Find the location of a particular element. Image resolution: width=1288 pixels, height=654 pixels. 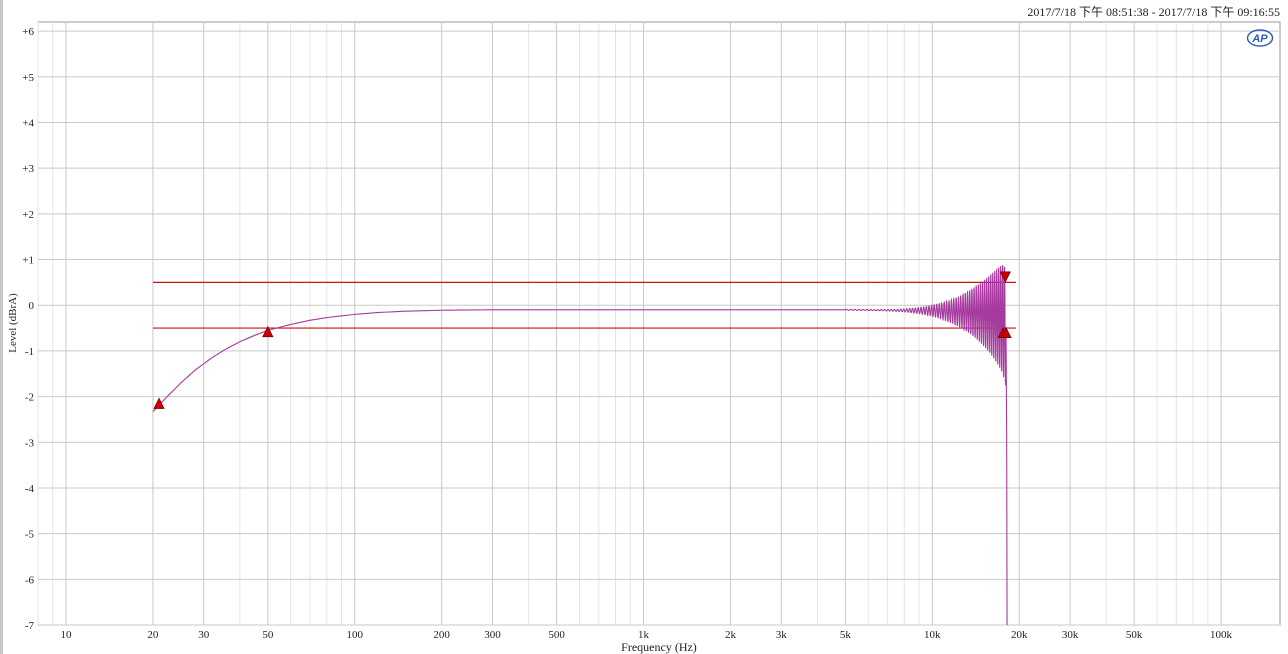

x-tick-label: 50k is located at coordinates (1134, 635).